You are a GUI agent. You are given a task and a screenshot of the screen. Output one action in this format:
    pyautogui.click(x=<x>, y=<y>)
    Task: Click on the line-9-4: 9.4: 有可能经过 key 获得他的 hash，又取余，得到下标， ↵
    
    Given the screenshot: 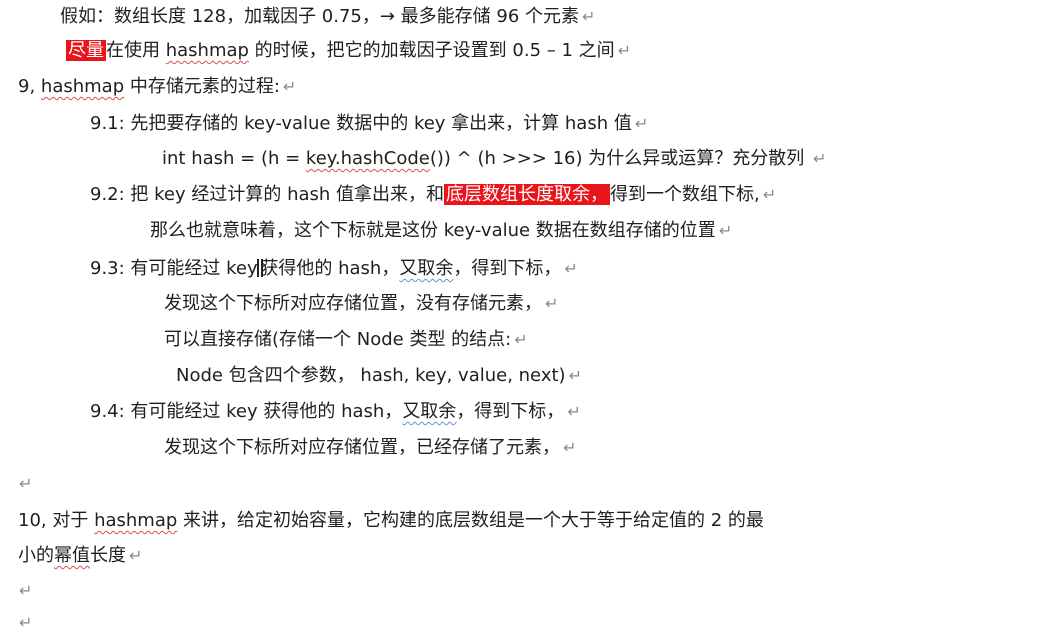 What is the action you would take?
    pyautogui.click(x=335, y=412)
    